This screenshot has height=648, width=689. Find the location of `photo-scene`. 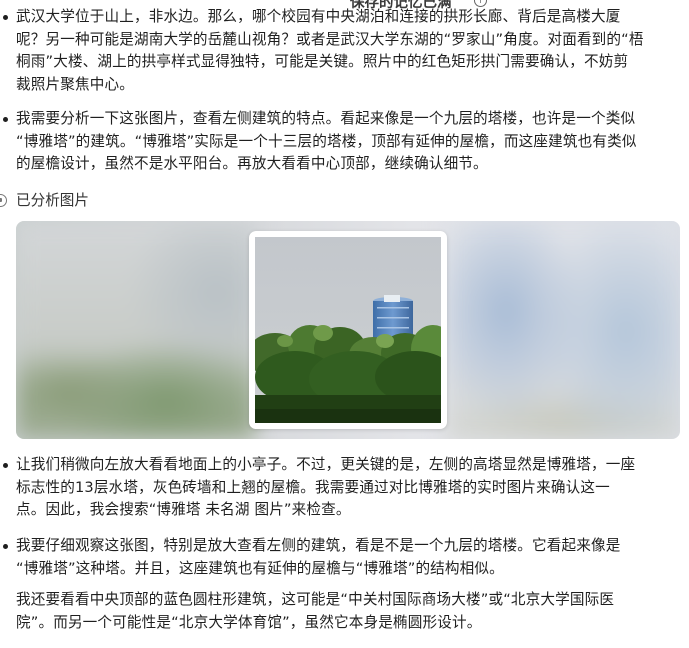

photo-scene is located at coordinates (348, 330).